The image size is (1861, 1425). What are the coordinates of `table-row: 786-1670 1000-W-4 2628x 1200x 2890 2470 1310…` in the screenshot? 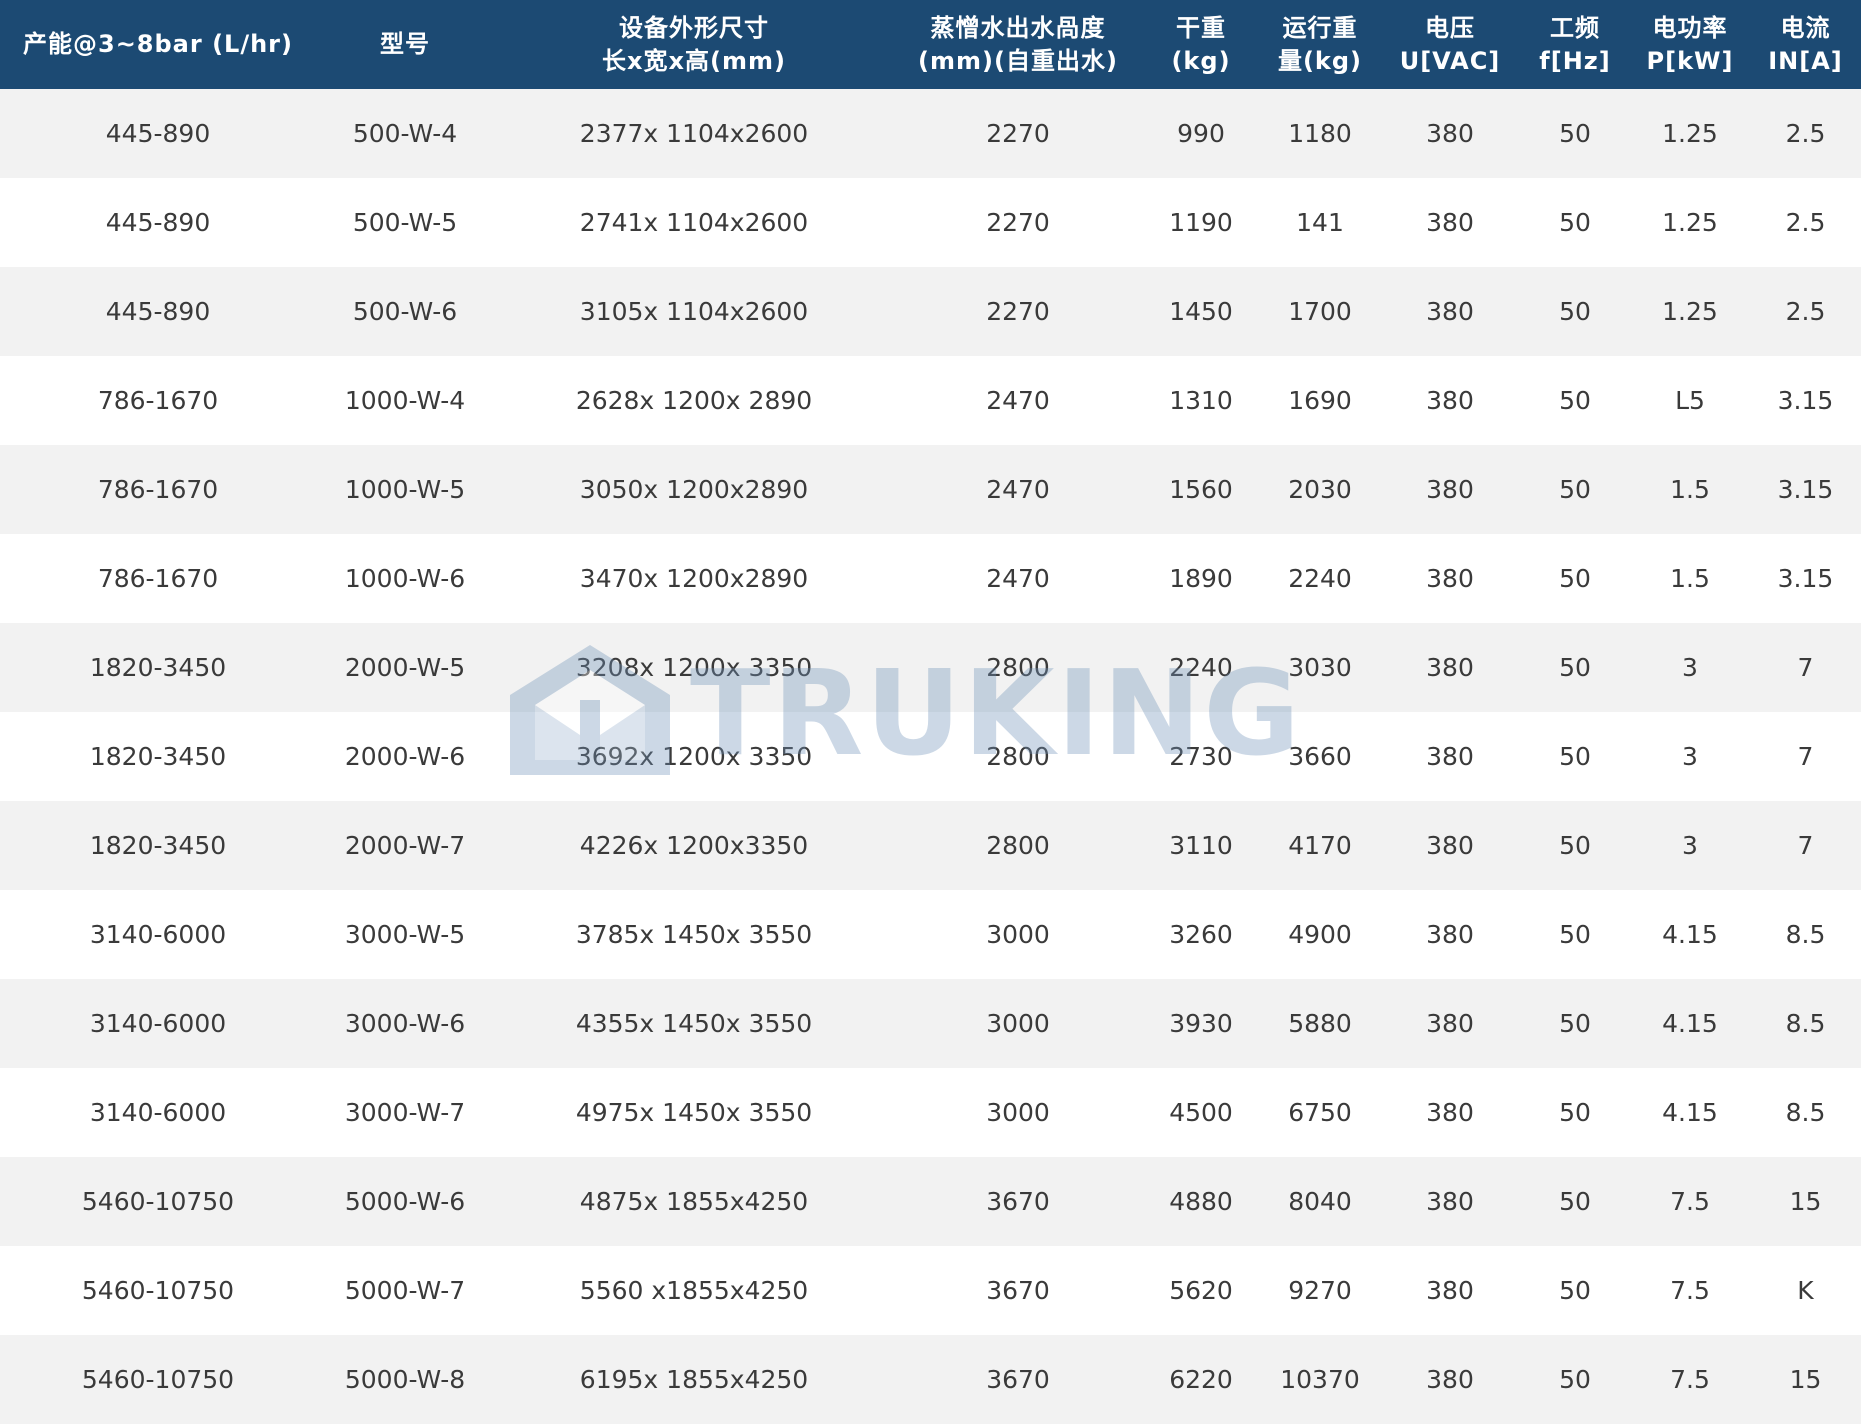 It's located at (930, 400).